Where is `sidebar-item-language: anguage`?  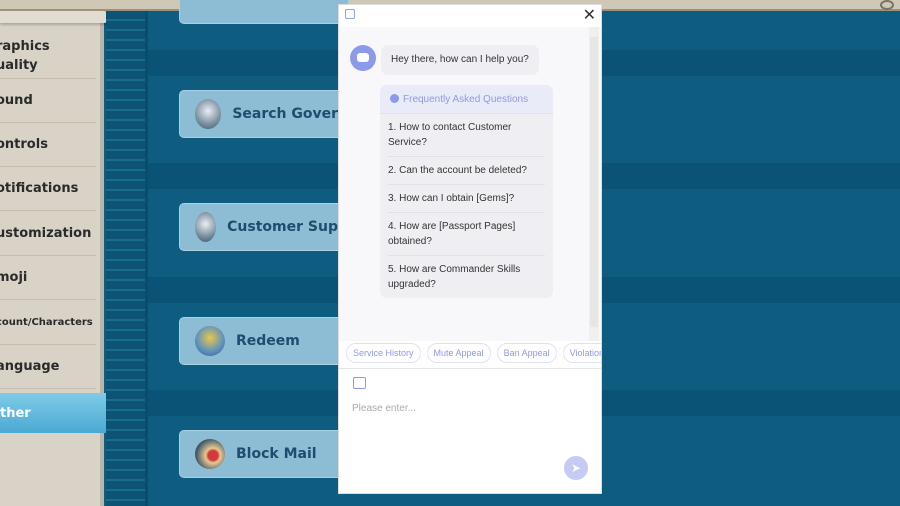 sidebar-item-language: anguage is located at coordinates (48, 367).